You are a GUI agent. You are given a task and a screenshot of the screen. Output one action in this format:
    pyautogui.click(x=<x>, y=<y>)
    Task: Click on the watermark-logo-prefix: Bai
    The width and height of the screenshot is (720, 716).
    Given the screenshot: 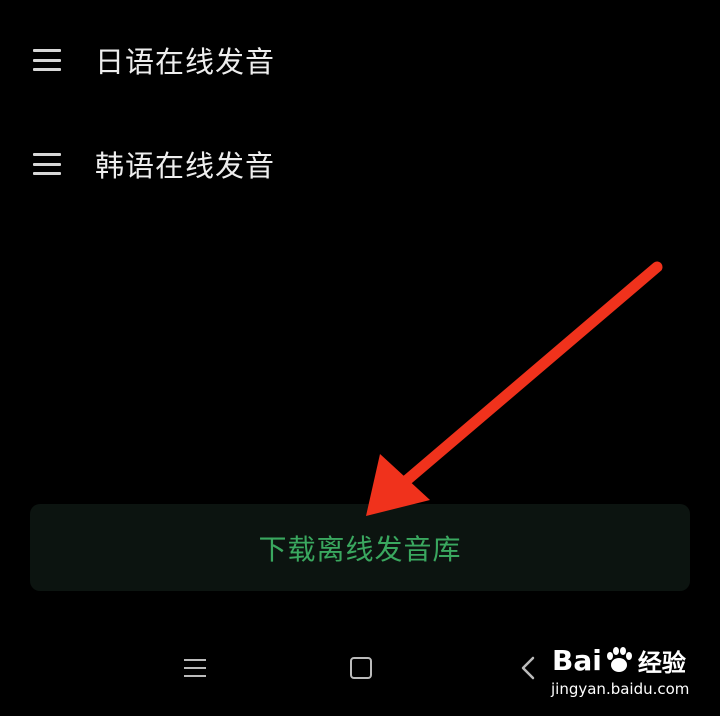 What is the action you would take?
    pyautogui.click(x=577, y=660)
    